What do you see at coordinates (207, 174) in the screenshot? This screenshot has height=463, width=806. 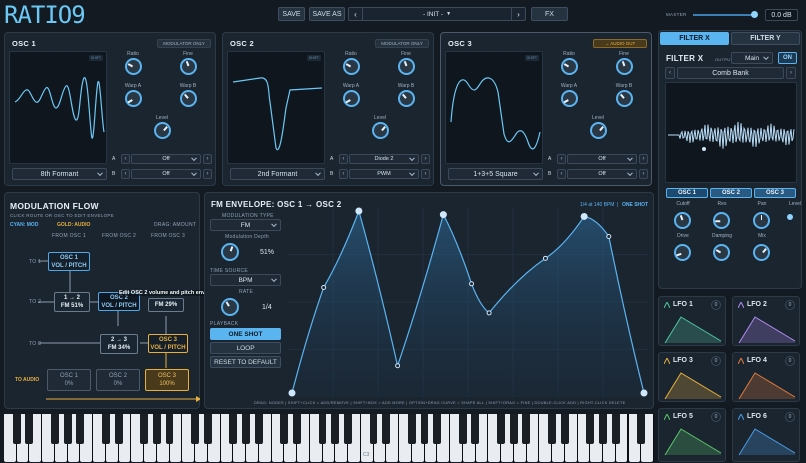 I see `osc1-warpB-next: ›` at bounding box center [207, 174].